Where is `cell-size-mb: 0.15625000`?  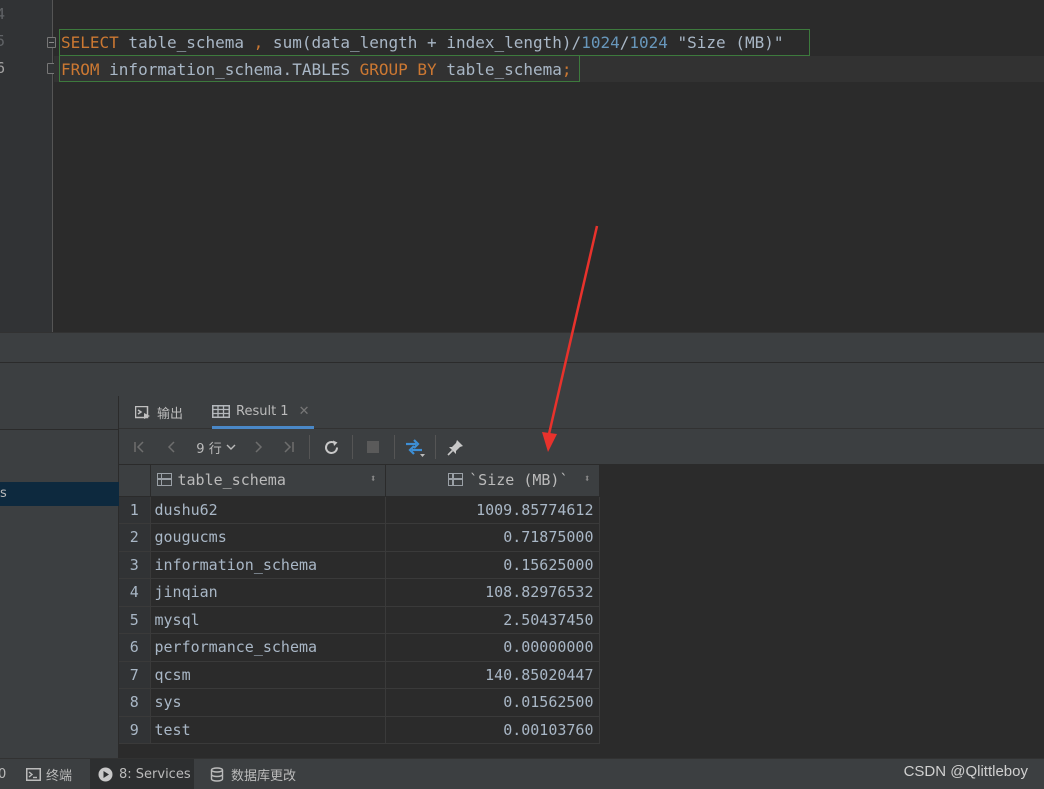 cell-size-mb: 0.15625000 is located at coordinates (492, 565).